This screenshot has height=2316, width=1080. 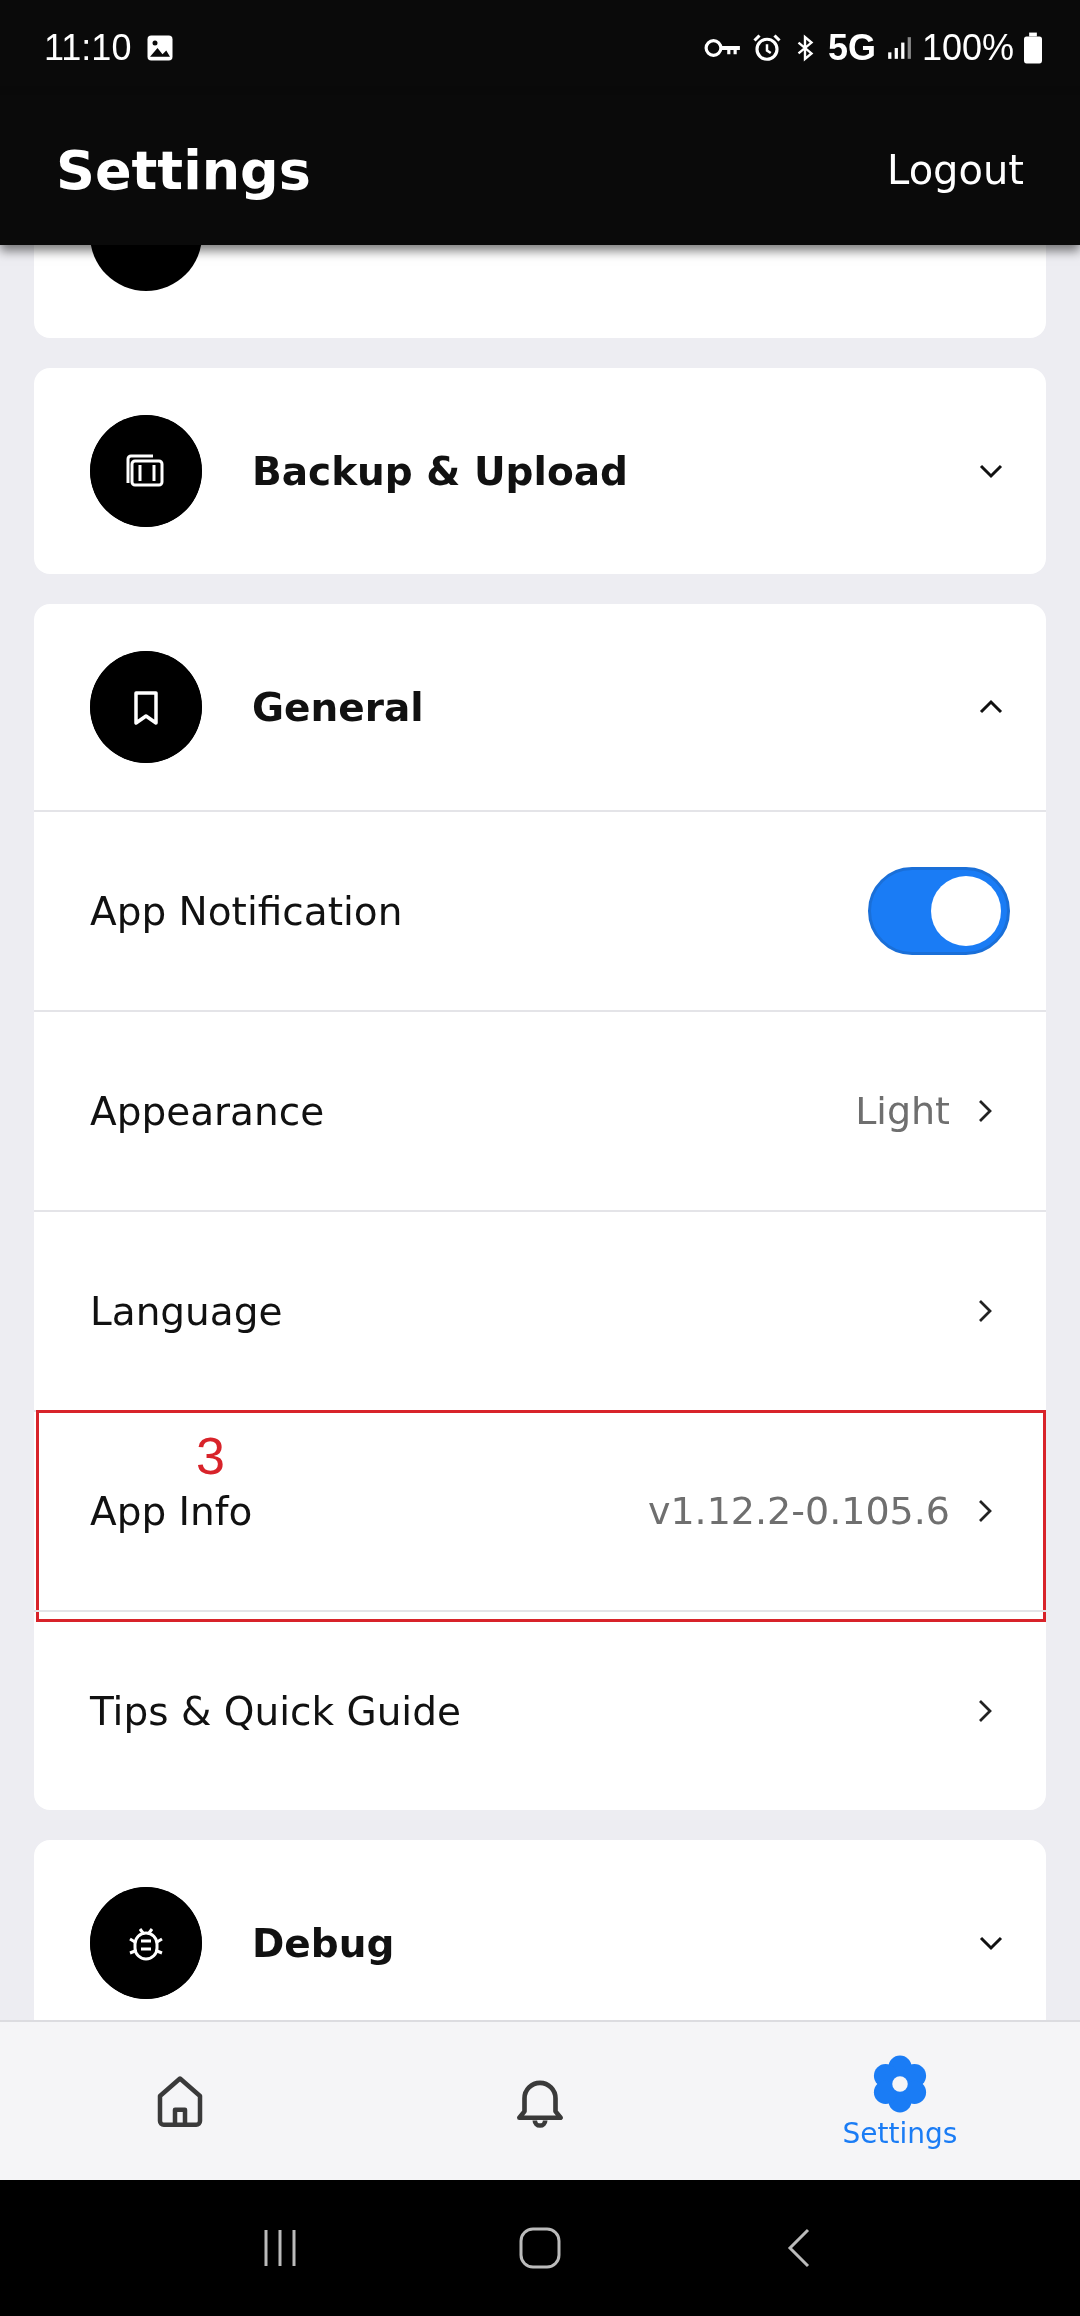 What do you see at coordinates (540, 2248) in the screenshot?
I see `home-button-icon` at bounding box center [540, 2248].